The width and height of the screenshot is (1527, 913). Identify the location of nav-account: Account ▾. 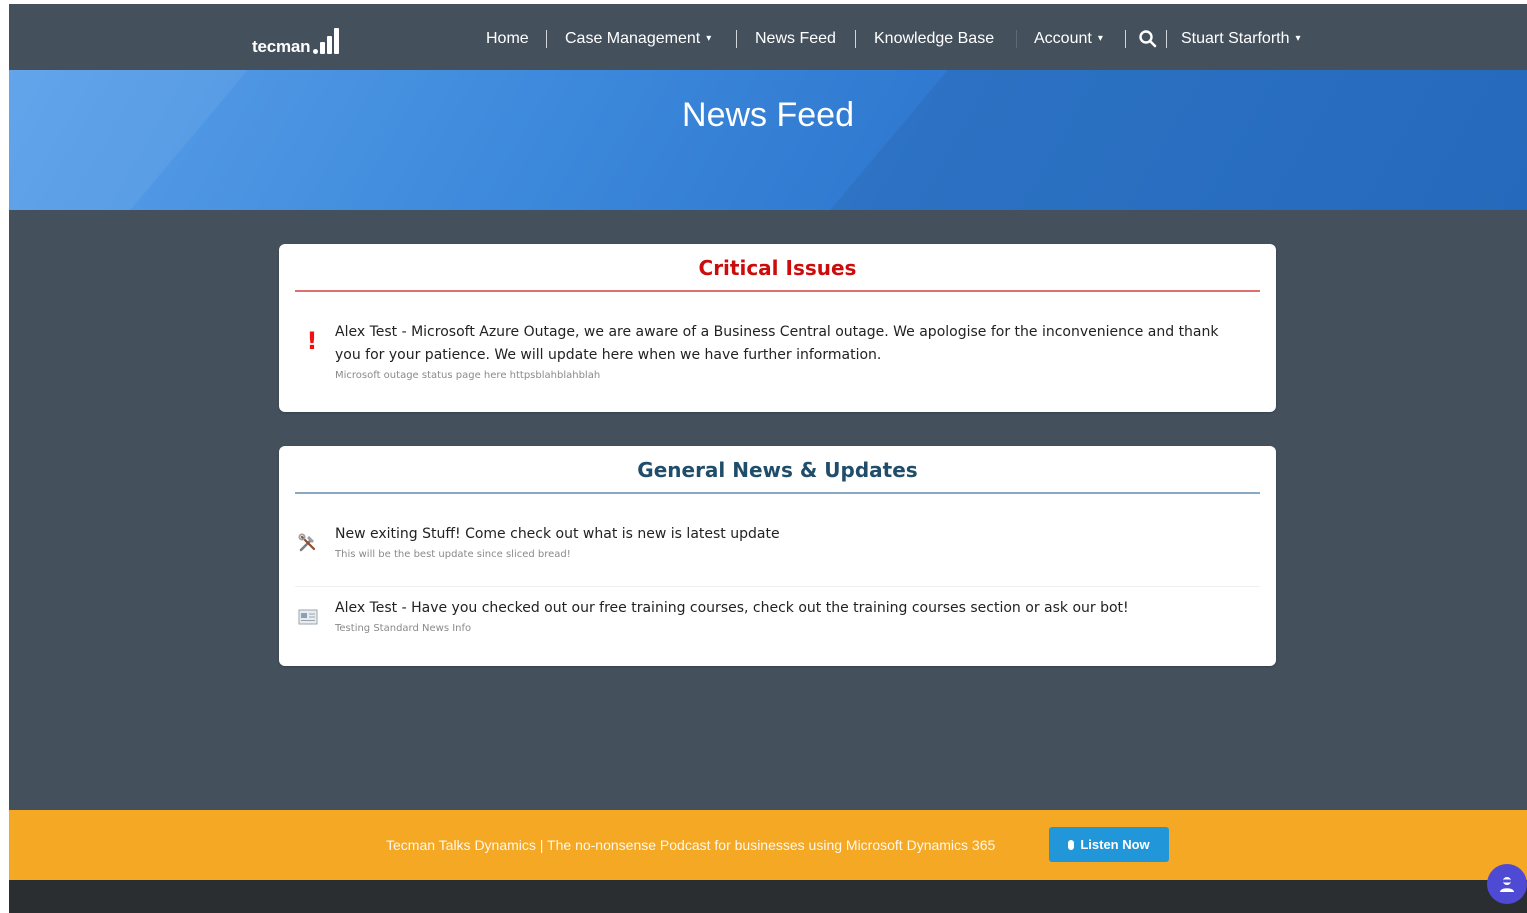
(1068, 39).